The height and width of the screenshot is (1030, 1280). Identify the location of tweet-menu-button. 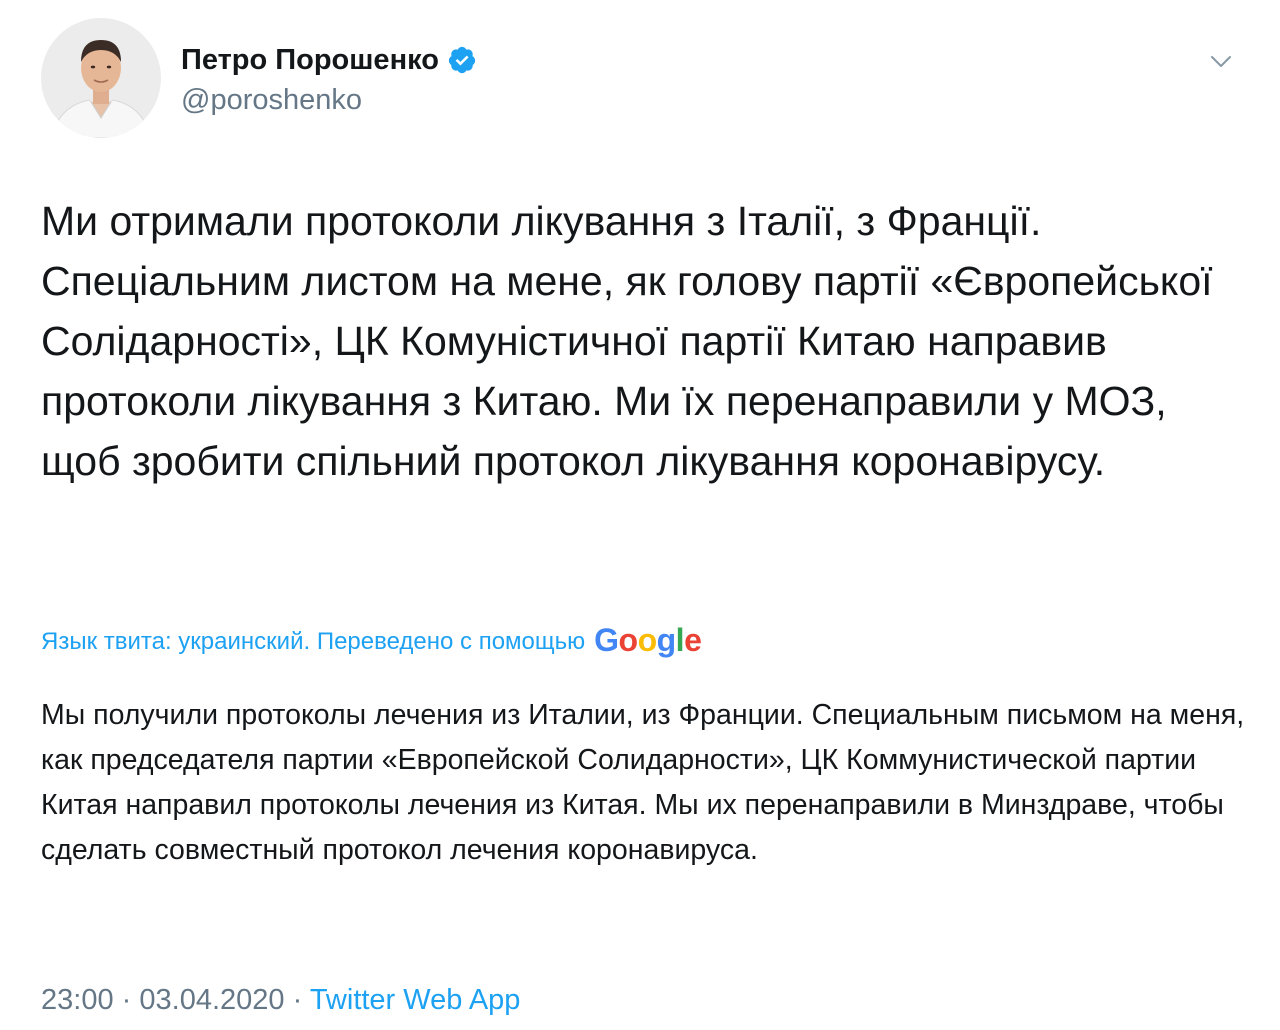
(1221, 61).